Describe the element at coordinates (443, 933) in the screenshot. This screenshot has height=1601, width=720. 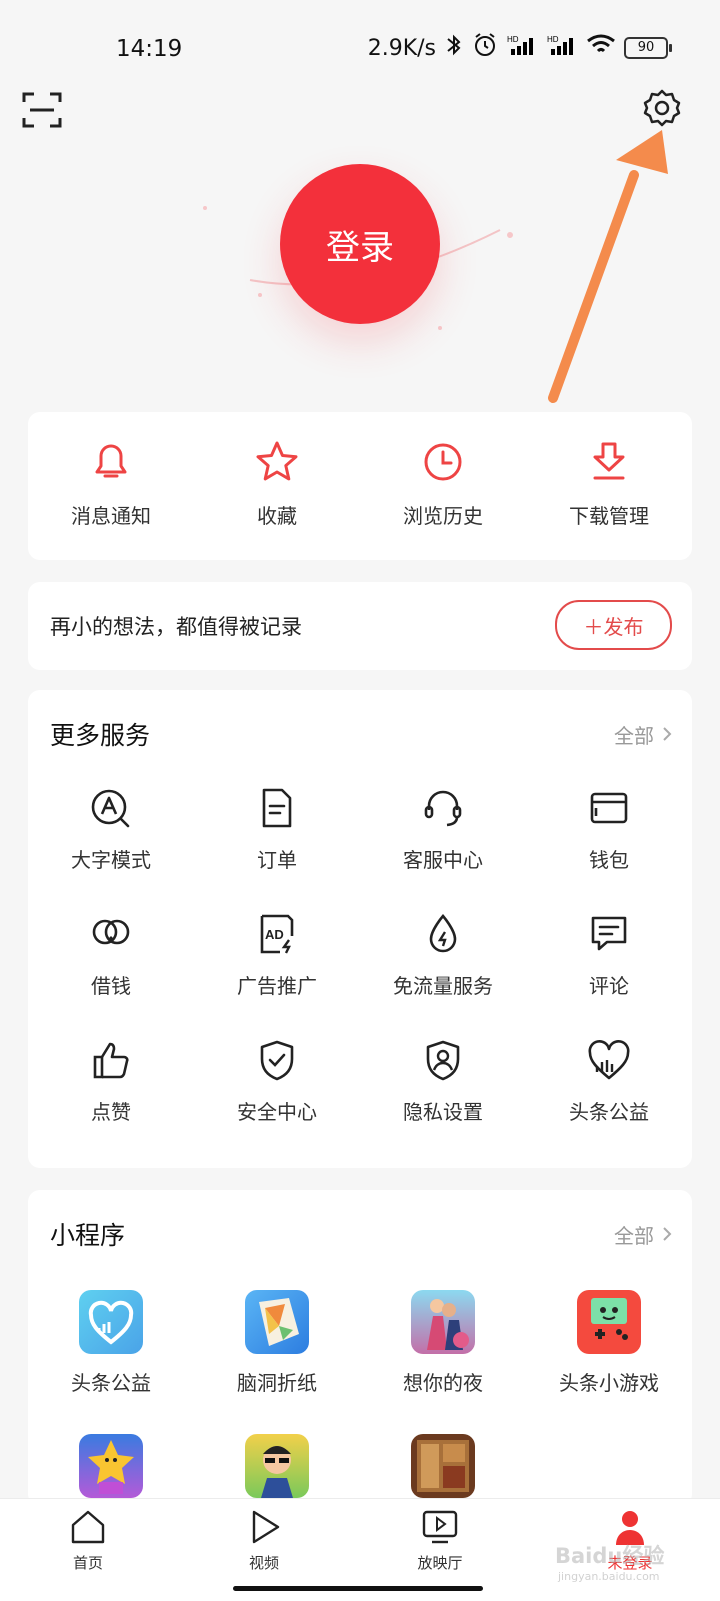
I see `data-free-icon` at that location.